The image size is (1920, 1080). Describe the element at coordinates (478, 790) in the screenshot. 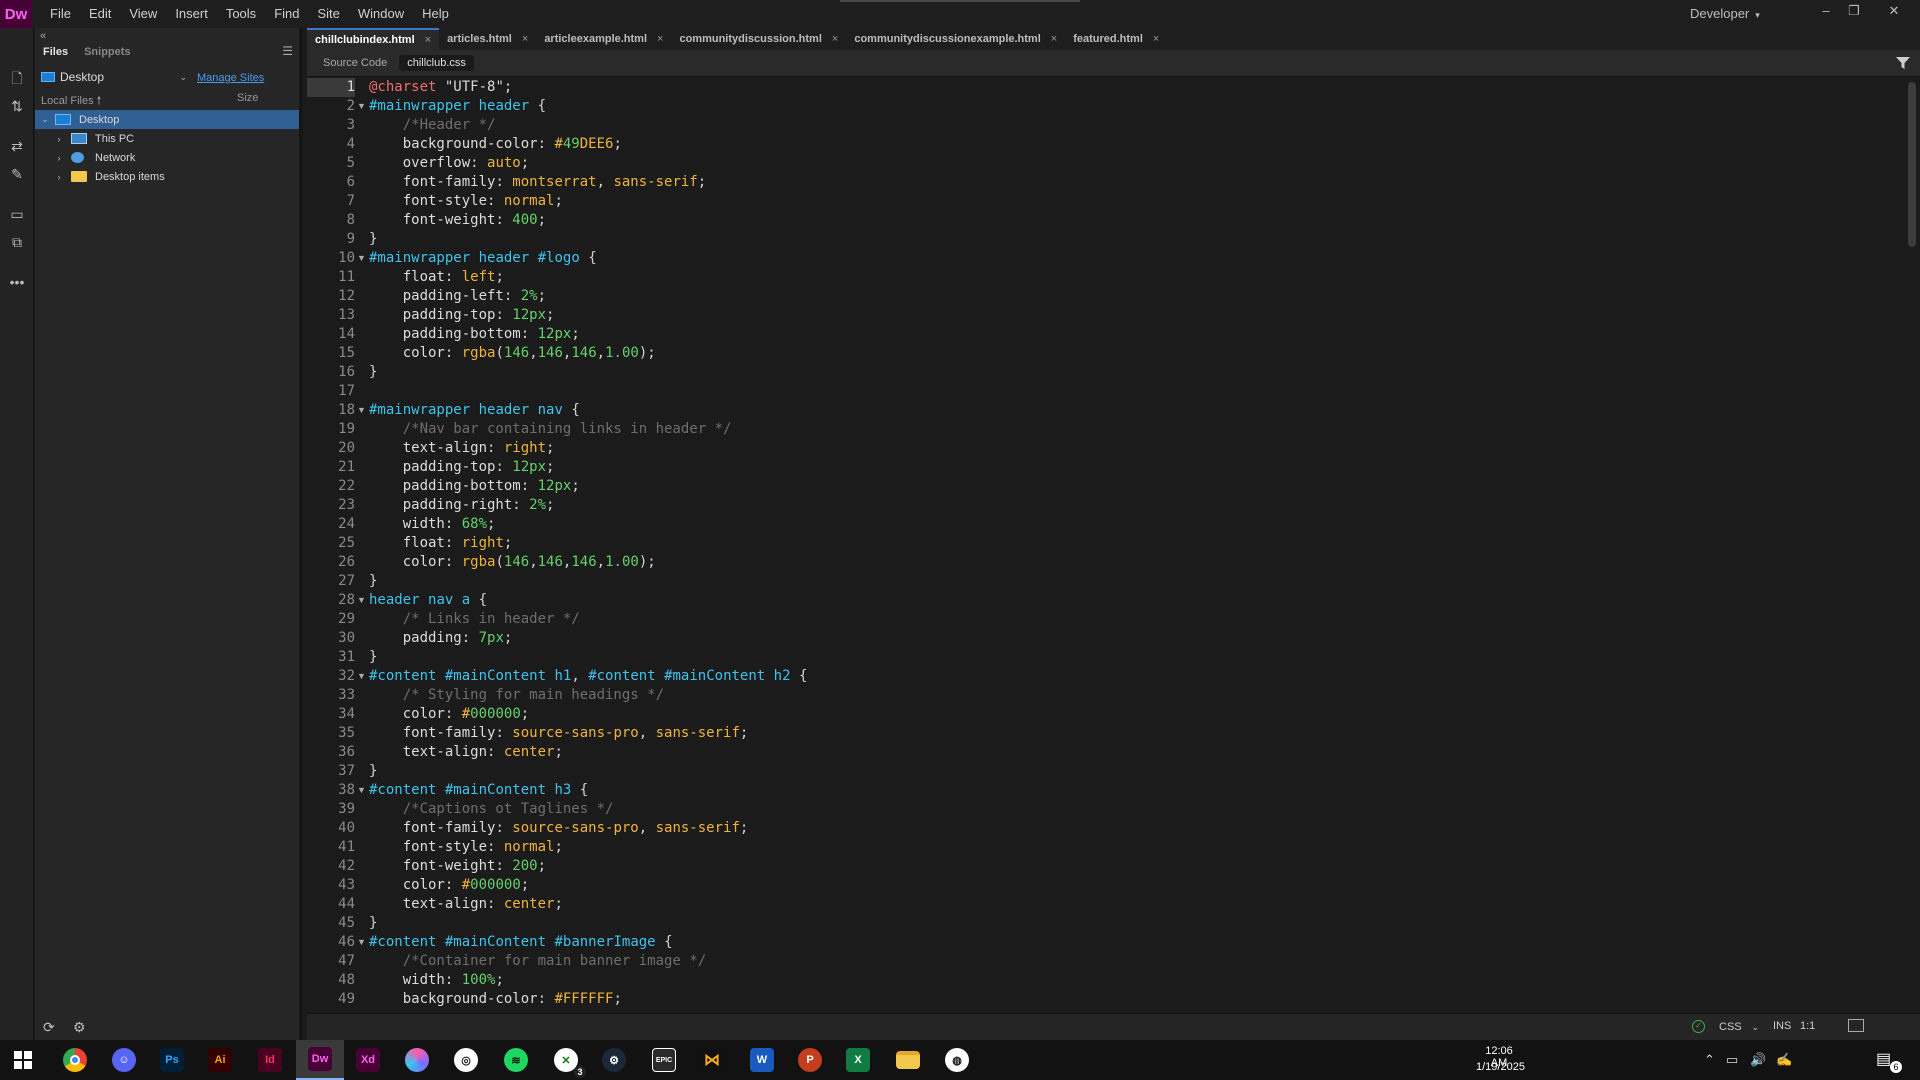

I see `code-line: #content #mainContent h3 {` at that location.